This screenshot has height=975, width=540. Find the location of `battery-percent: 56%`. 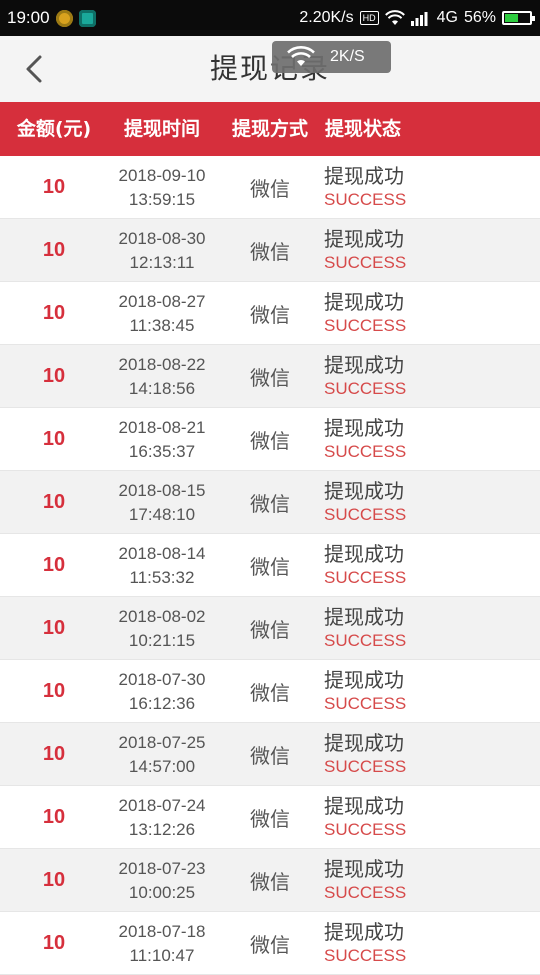

battery-percent: 56% is located at coordinates (479, 17).